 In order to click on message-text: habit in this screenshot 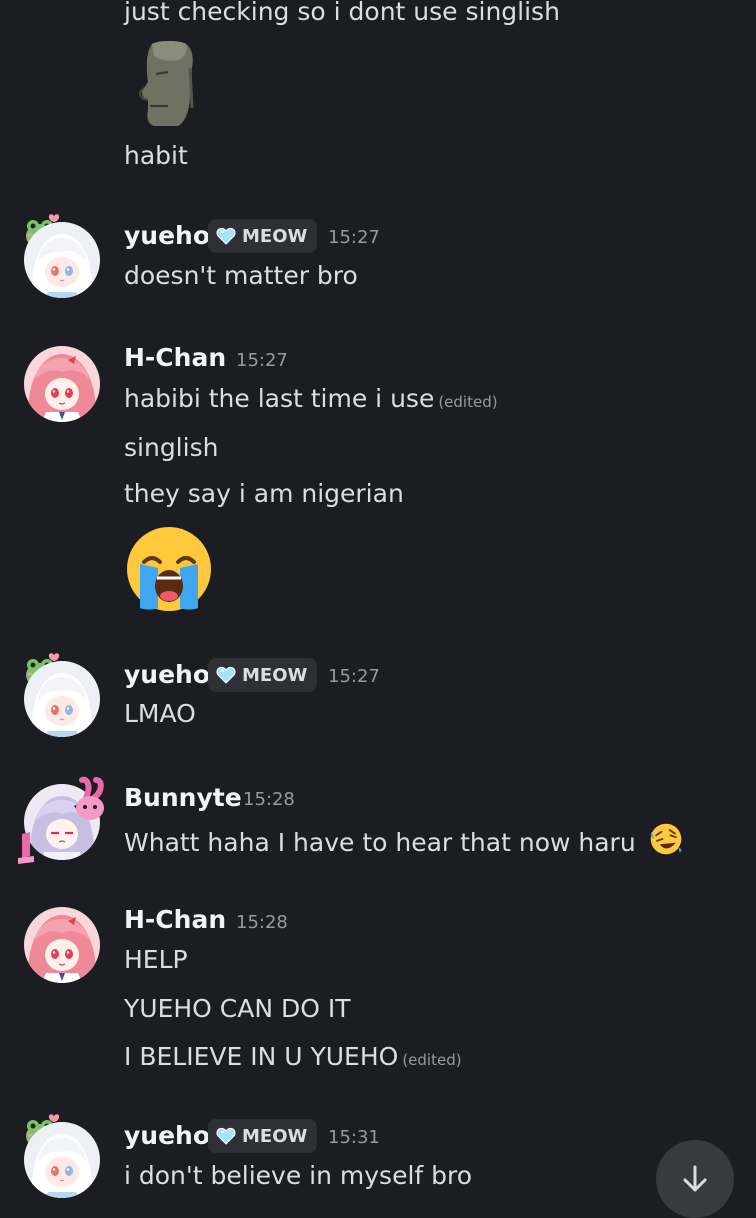, I will do `click(156, 155)`.